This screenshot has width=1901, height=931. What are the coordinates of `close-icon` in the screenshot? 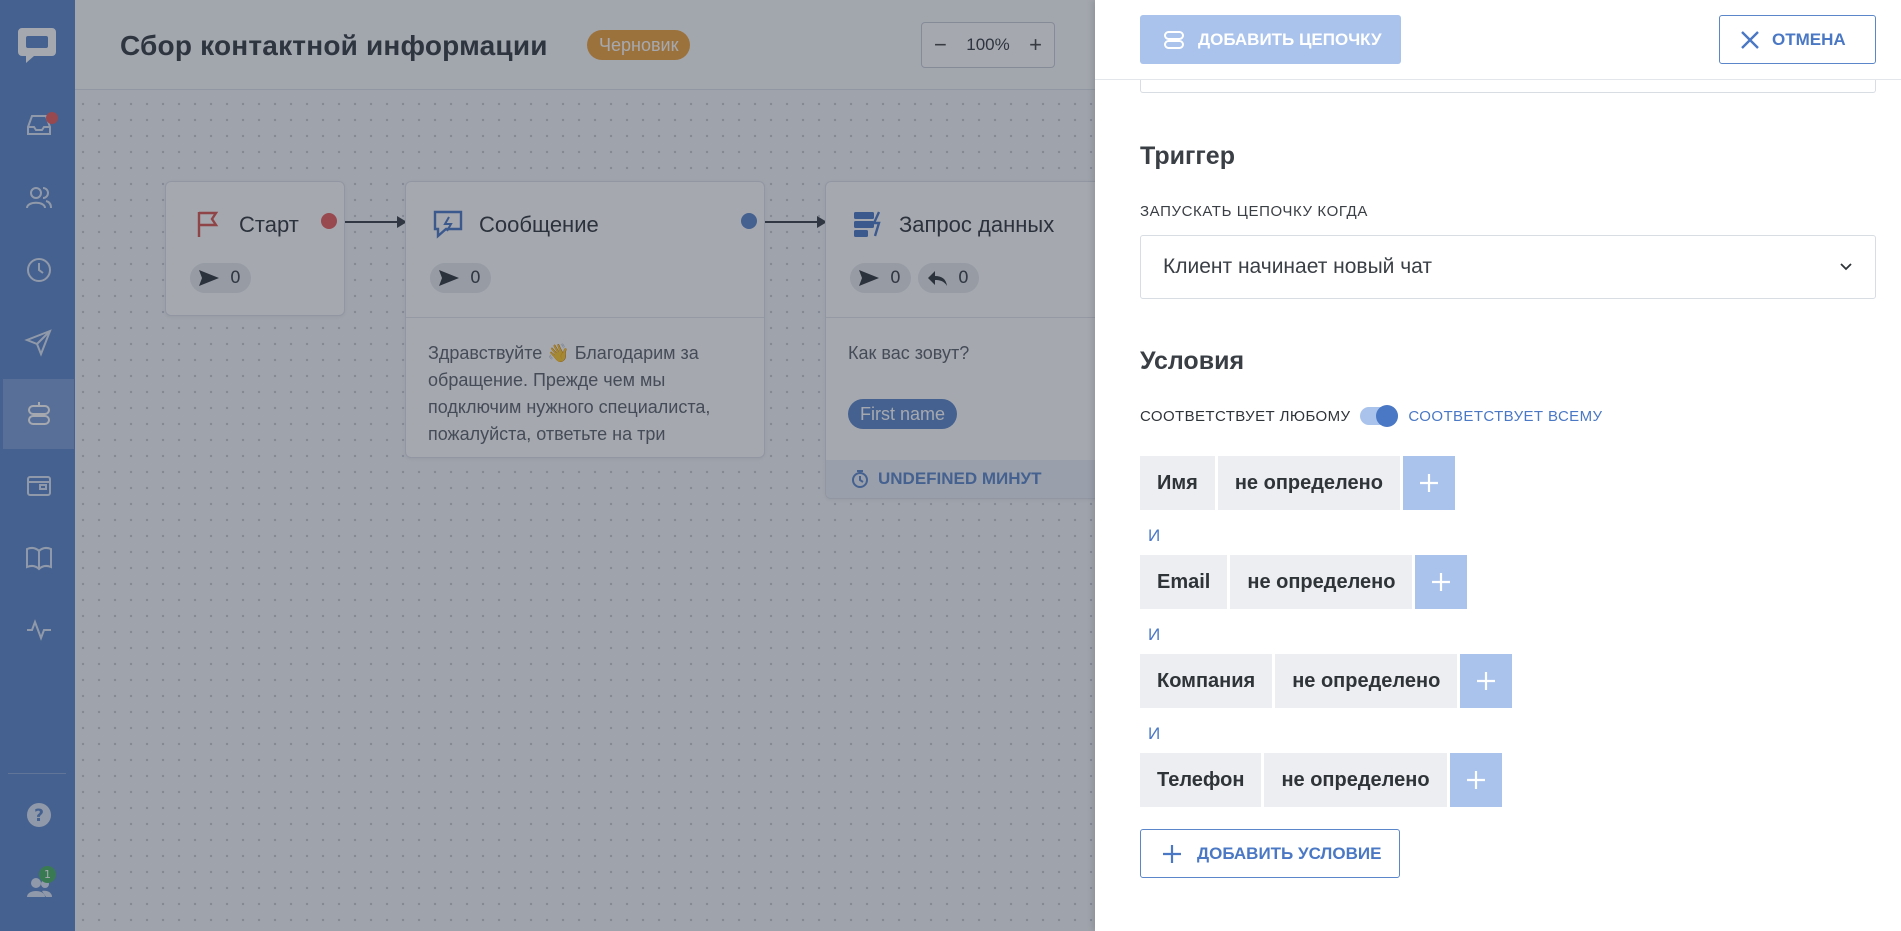 It's located at (1750, 39).